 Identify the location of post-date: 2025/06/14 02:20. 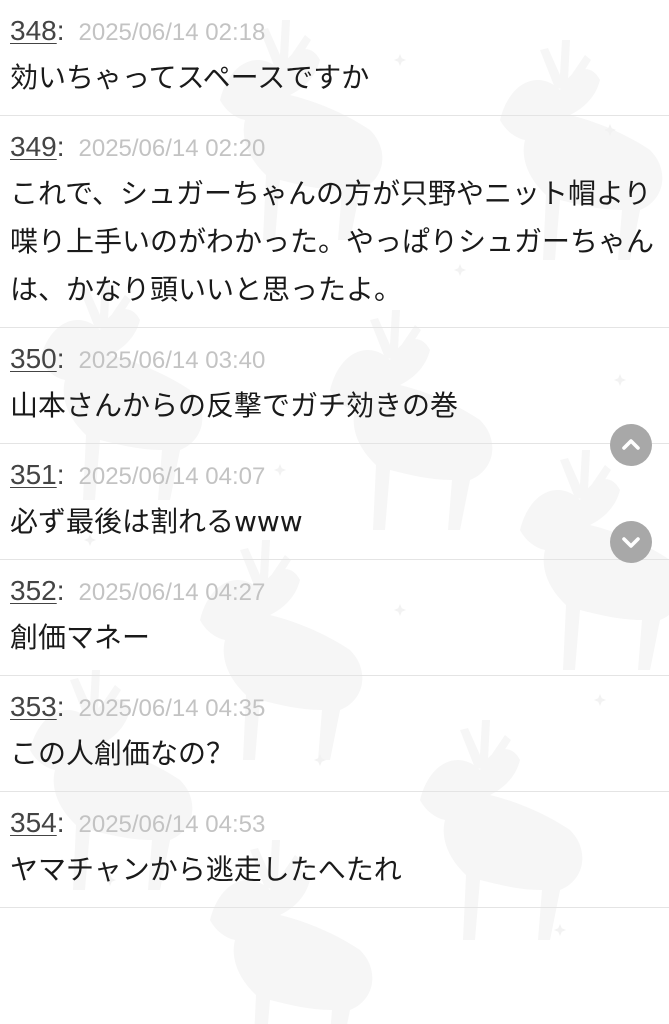
(172, 148).